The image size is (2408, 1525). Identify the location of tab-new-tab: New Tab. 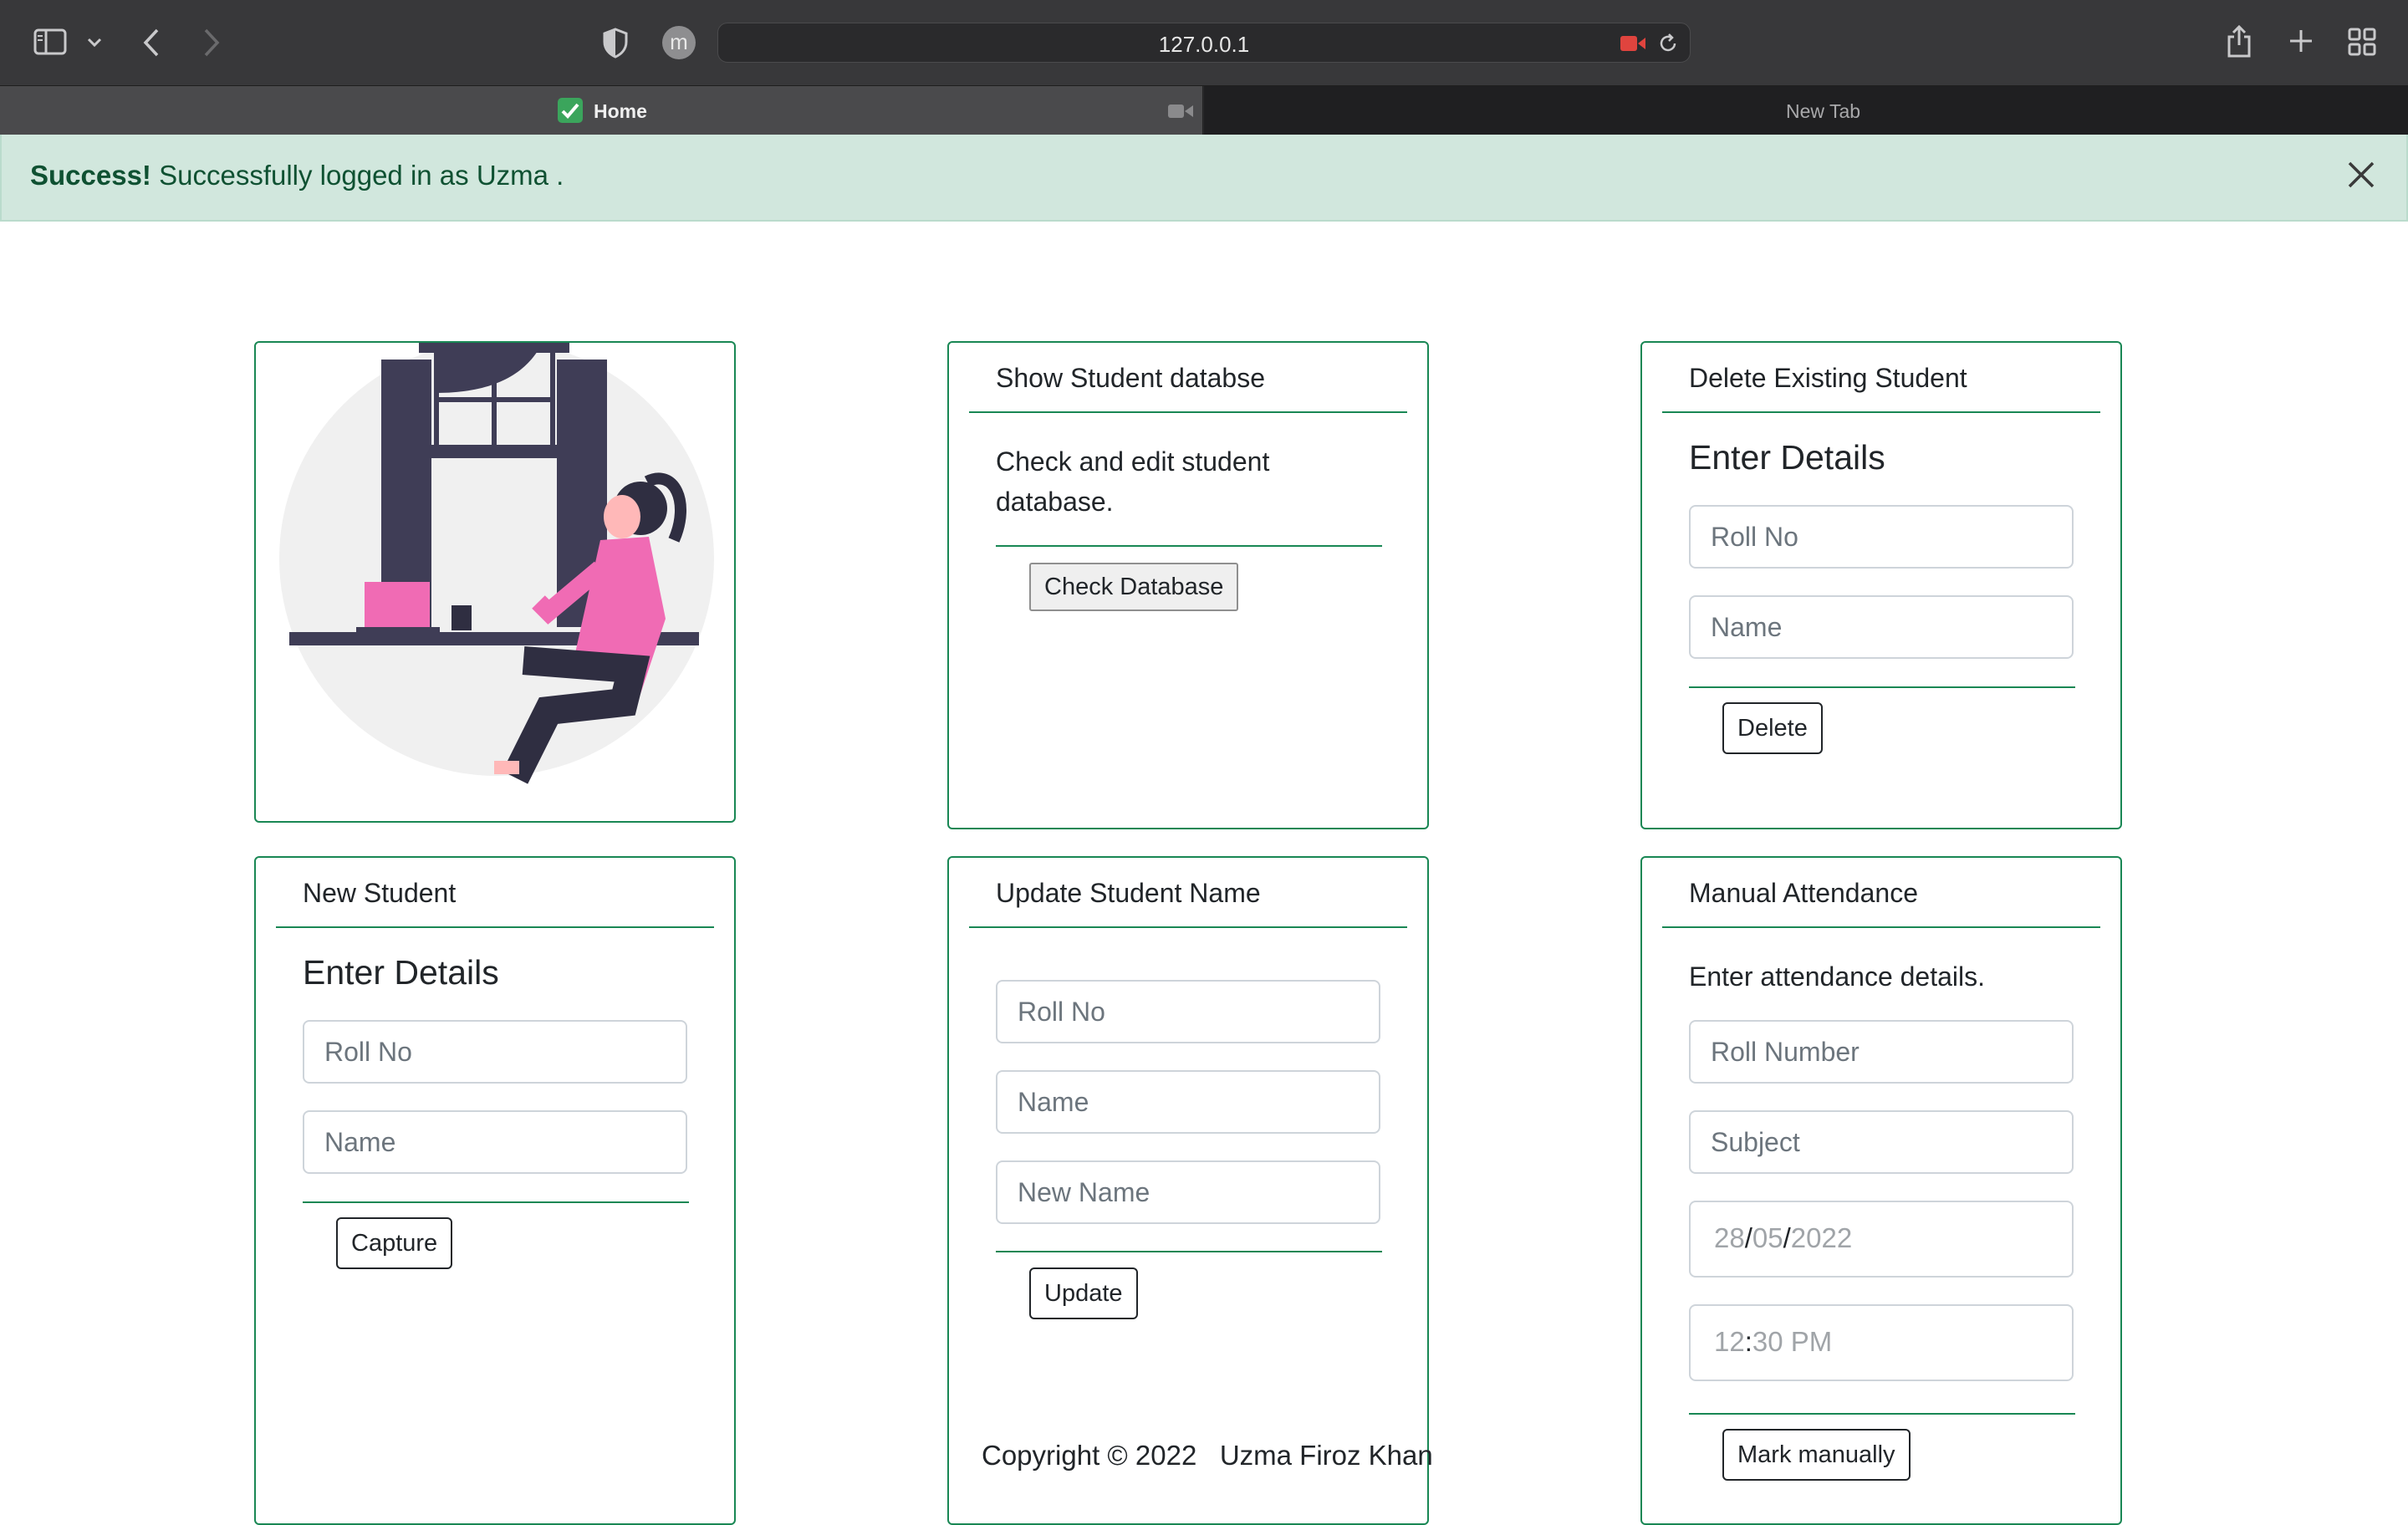
(1806, 110).